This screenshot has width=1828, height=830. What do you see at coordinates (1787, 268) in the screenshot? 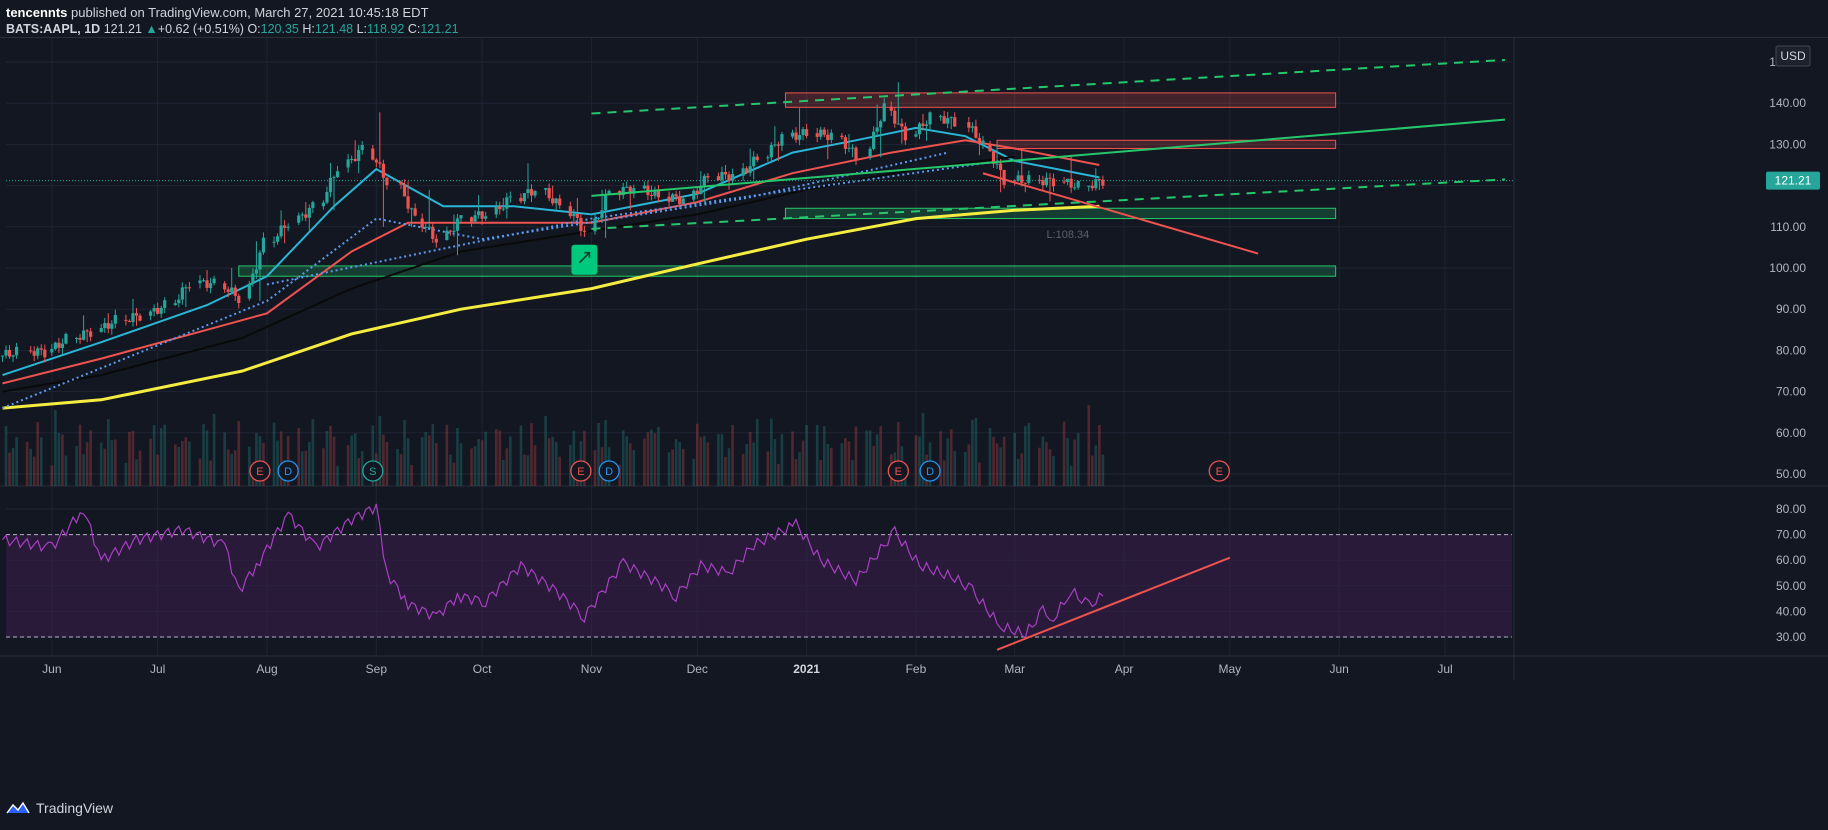
I see `price-tick-label: 100.00` at bounding box center [1787, 268].